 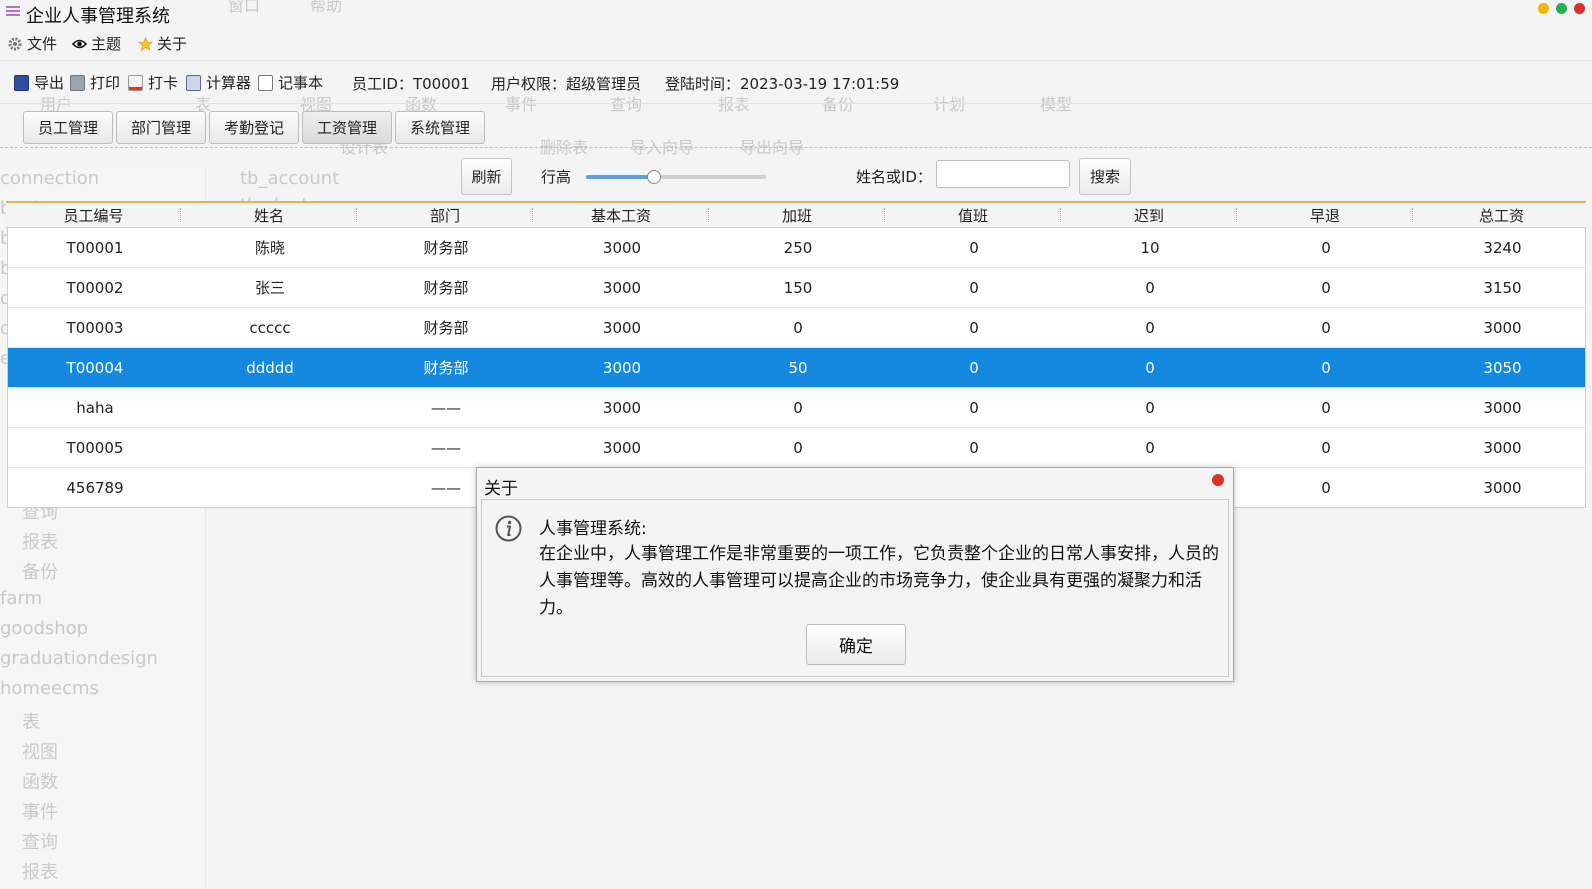 What do you see at coordinates (1543, 8) in the screenshot?
I see `minimize-button` at bounding box center [1543, 8].